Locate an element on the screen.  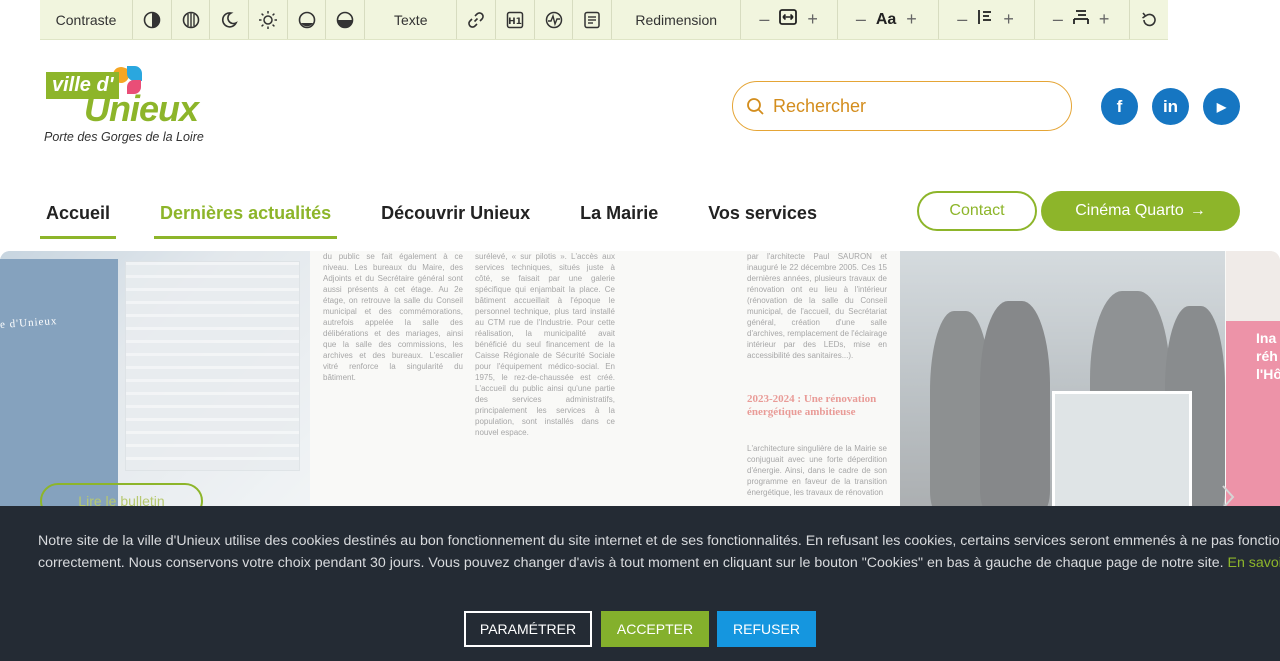
text-label: Texte is located at coordinates (411, 19).